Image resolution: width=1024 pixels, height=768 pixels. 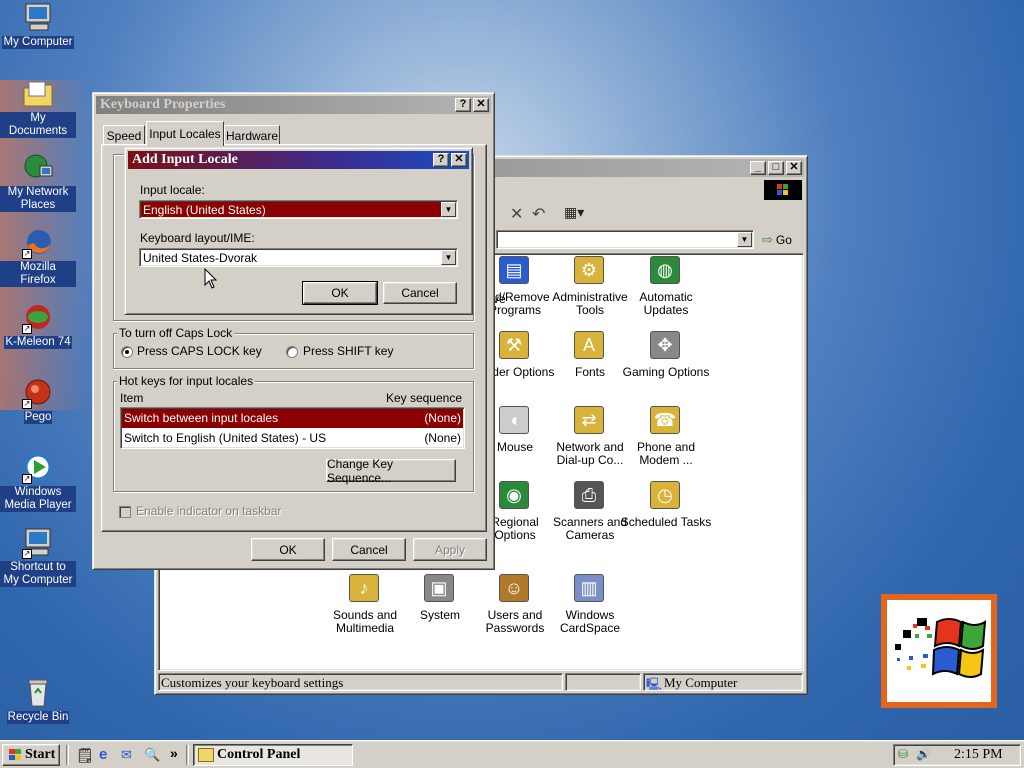 I want to click on taskbar-divider, so click(x=187, y=755).